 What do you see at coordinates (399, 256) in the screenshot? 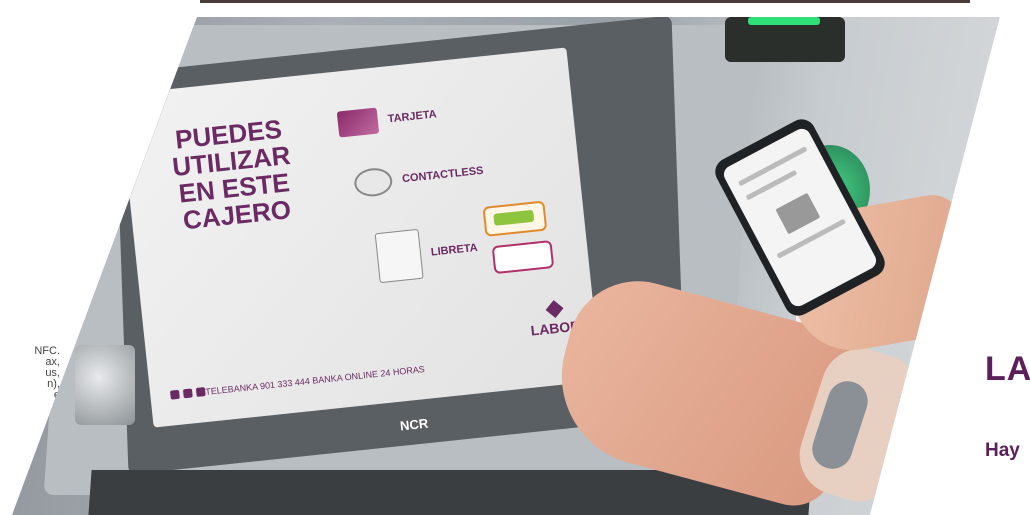
I see `passbook-icon` at bounding box center [399, 256].